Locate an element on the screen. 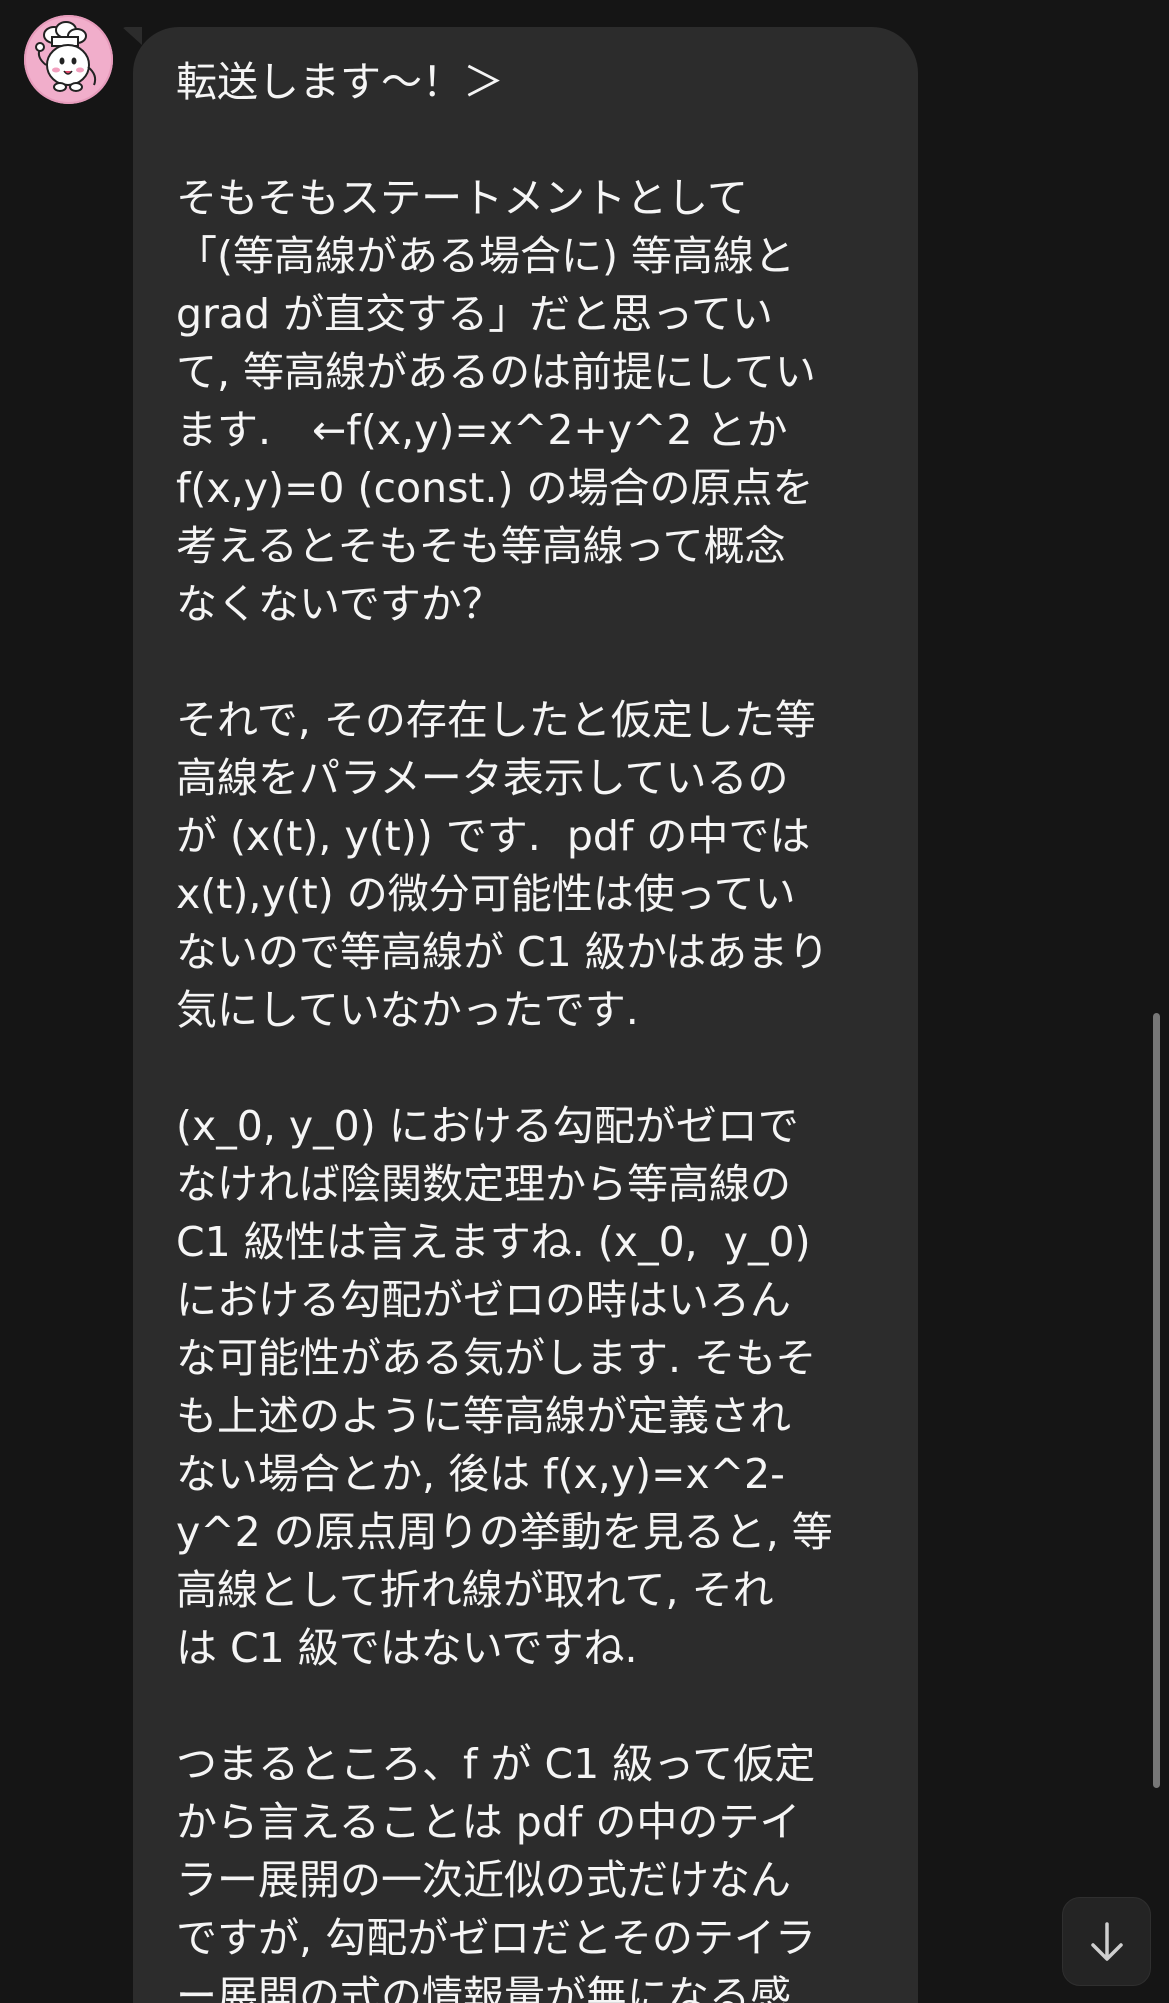 The width and height of the screenshot is (1169, 2003). message-line: f(x,y)=0 (const.) の場合の原点を is located at coordinates (495, 488).